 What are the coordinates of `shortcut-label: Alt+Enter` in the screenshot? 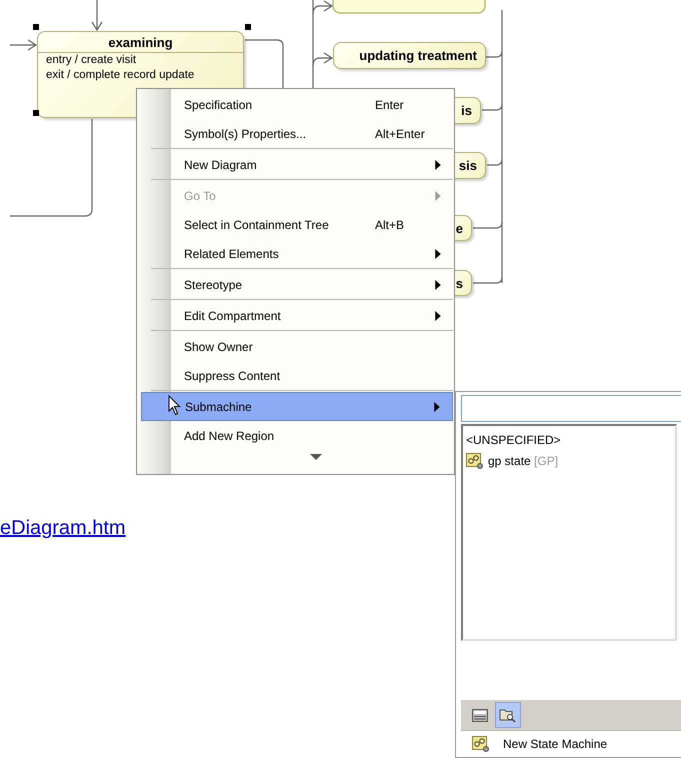 It's located at (400, 133).